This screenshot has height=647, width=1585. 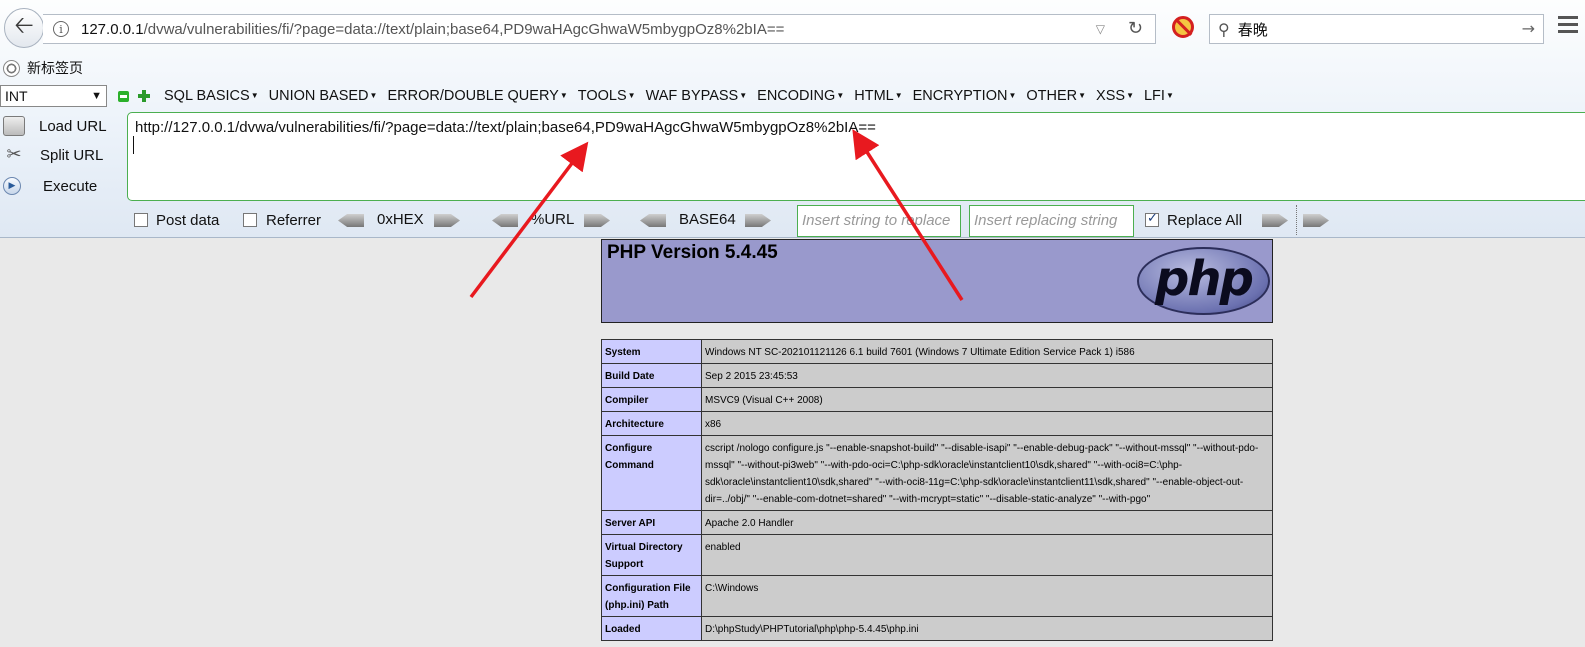 I want to click on menu-label: XSS, so click(x=1111, y=96).